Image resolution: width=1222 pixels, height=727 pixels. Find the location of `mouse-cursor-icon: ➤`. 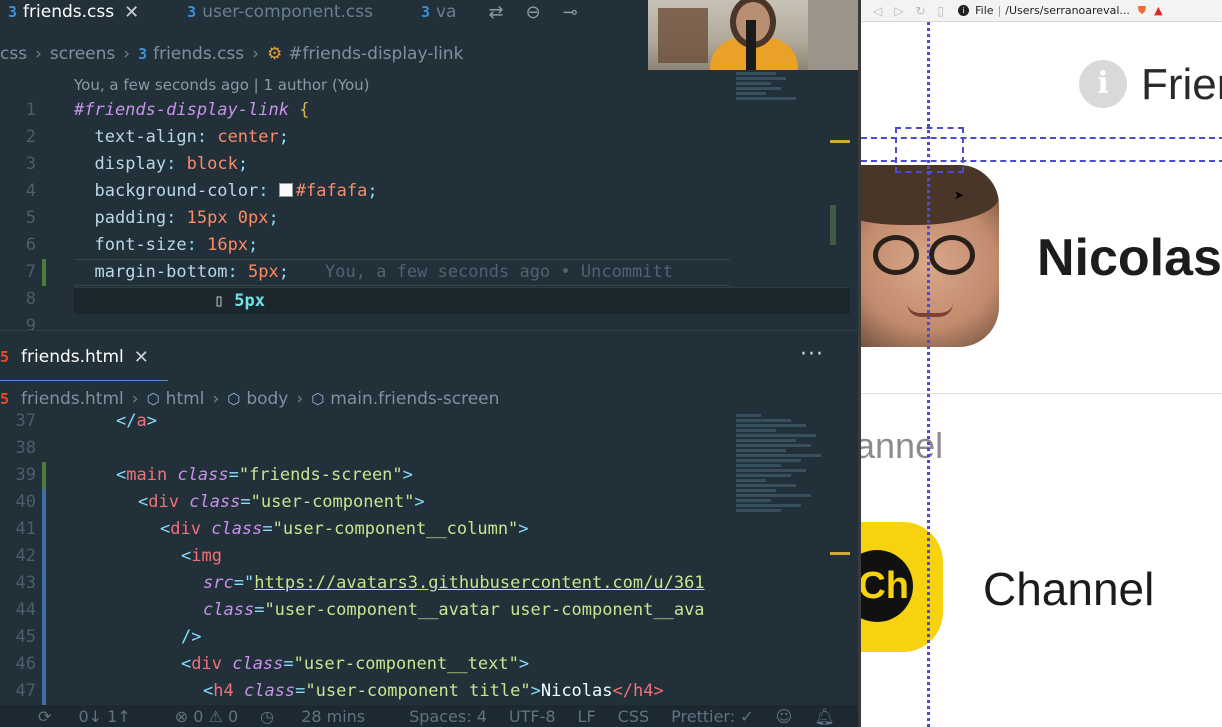

mouse-cursor-icon: ➤ is located at coordinates (959, 195).